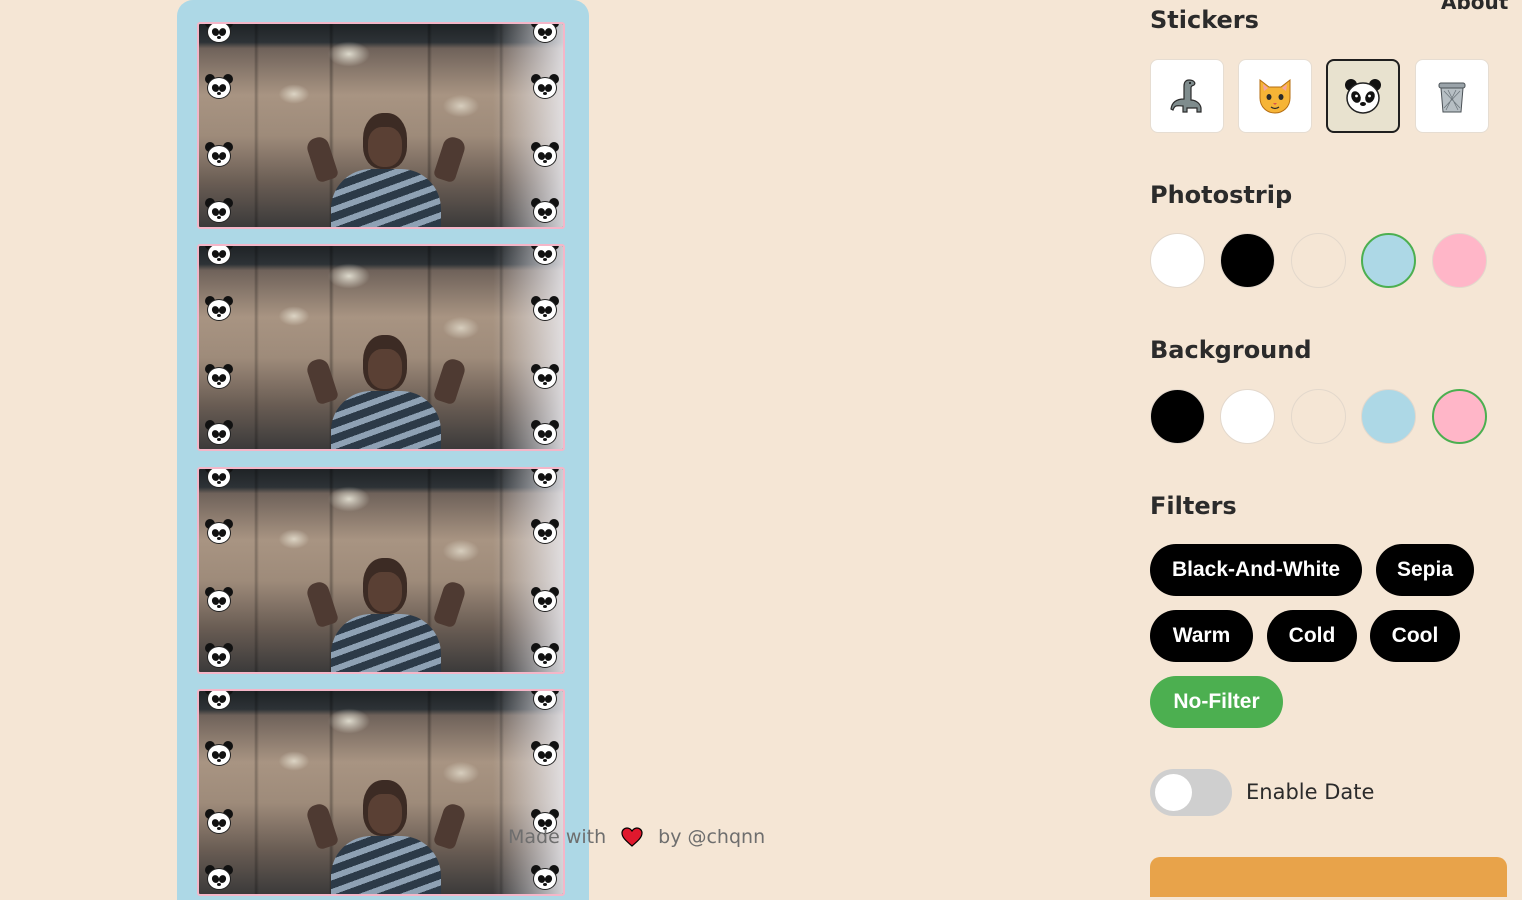  I want to click on cat-face-icon, so click(1275, 96).